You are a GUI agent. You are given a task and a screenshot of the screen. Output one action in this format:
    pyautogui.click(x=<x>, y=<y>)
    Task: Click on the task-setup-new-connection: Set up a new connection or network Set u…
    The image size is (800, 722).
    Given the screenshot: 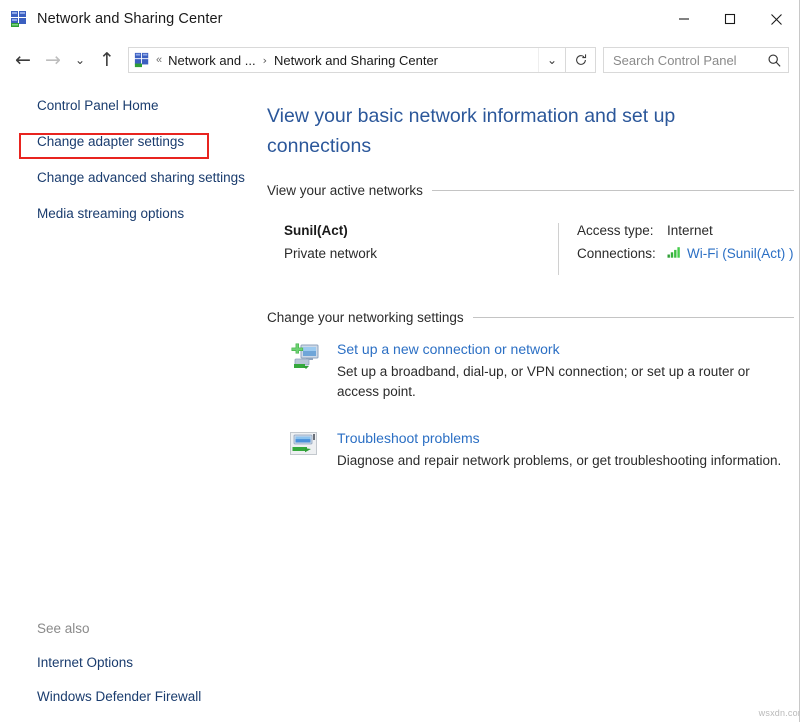 What is the action you would take?
    pyautogui.click(x=530, y=371)
    